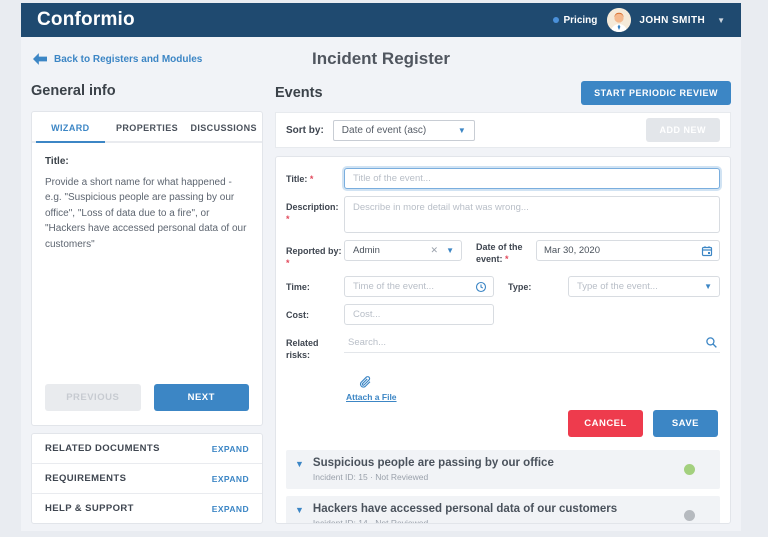  What do you see at coordinates (365, 381) in the screenshot?
I see `paperclip-icon` at bounding box center [365, 381].